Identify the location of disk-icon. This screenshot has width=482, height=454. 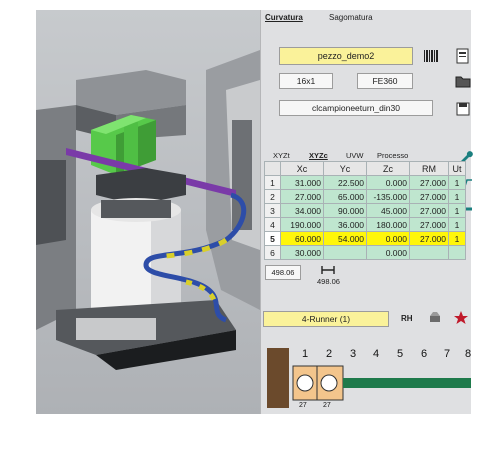
(463, 109).